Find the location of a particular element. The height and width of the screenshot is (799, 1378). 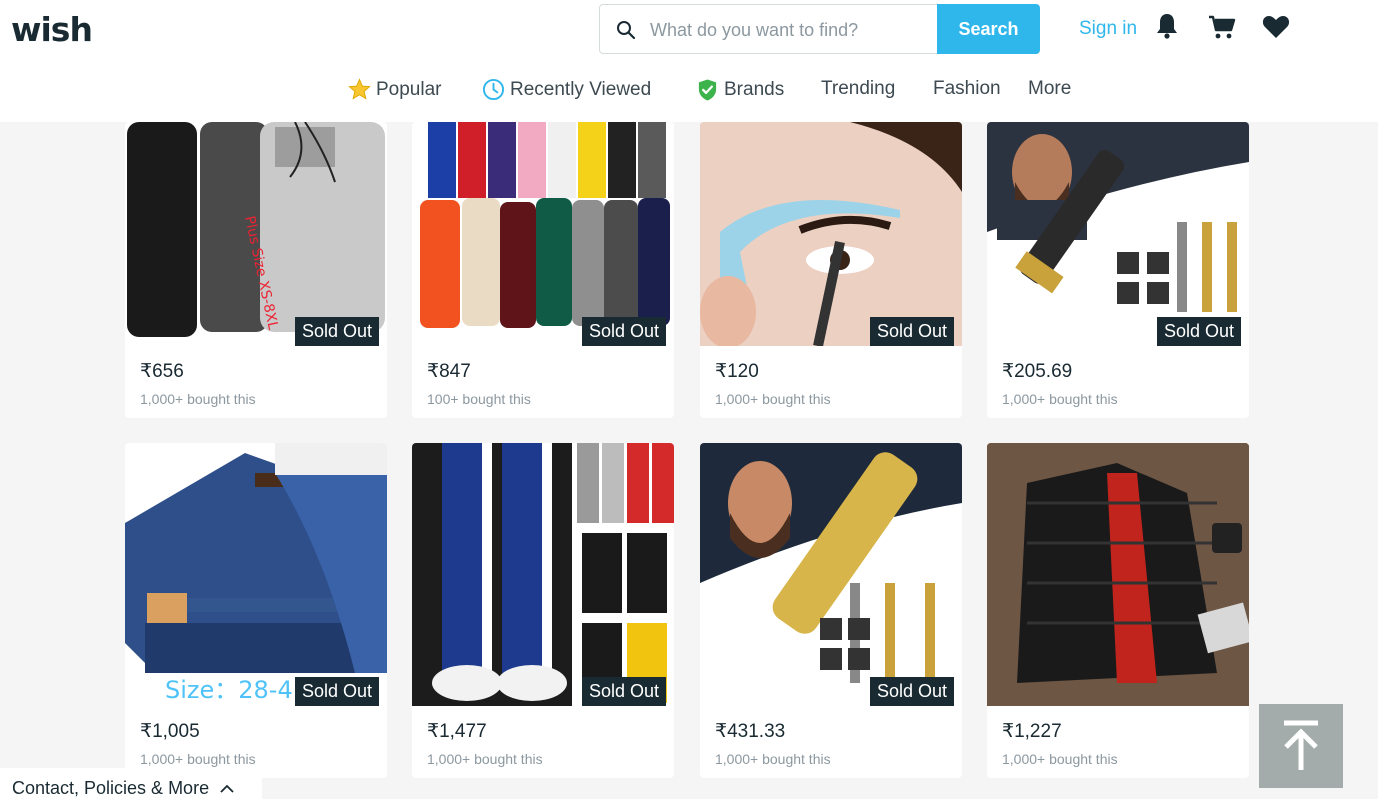

product-card: Sold Out ₹1,477 1,000+ bought this is located at coordinates (543, 610).